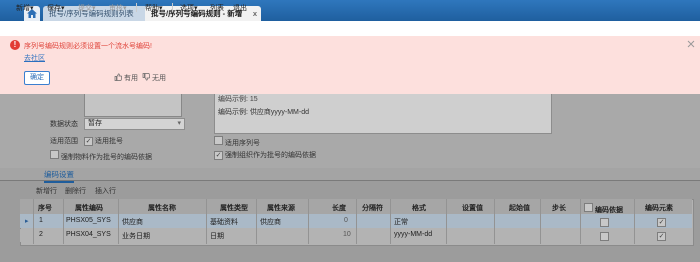  Describe the element at coordinates (136, 236) in the screenshot. I see `cell-name: 业务日期` at that location.